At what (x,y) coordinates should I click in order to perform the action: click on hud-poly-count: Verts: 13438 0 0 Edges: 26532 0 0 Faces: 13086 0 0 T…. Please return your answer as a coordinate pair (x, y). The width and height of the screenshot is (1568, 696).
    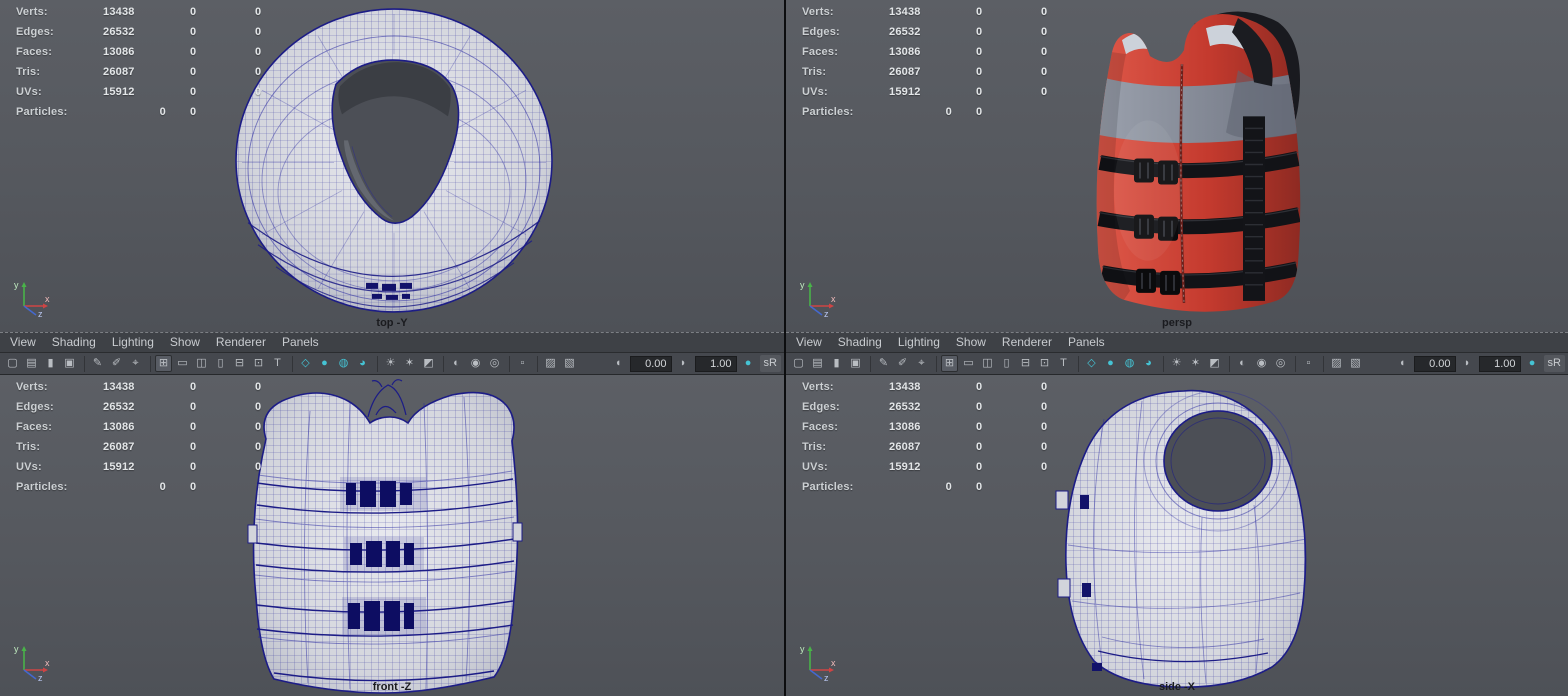
    Looking at the image, I should click on (941, 437).